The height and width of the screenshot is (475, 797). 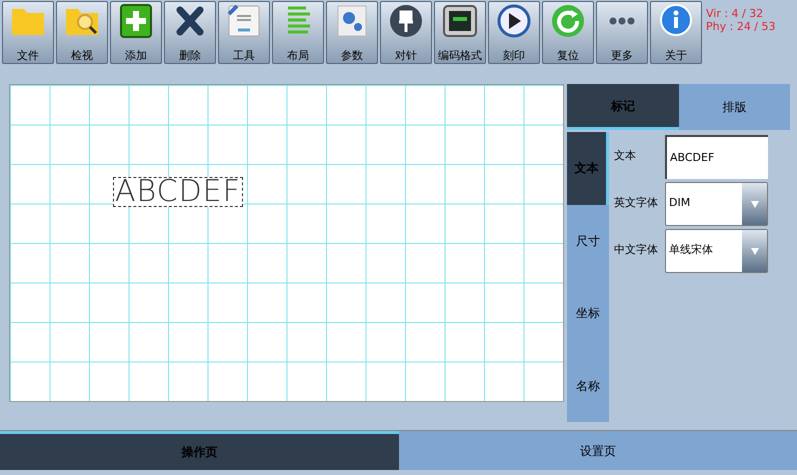 What do you see at coordinates (636, 250) in the screenshot?
I see `field-label: 中文字体` at bounding box center [636, 250].